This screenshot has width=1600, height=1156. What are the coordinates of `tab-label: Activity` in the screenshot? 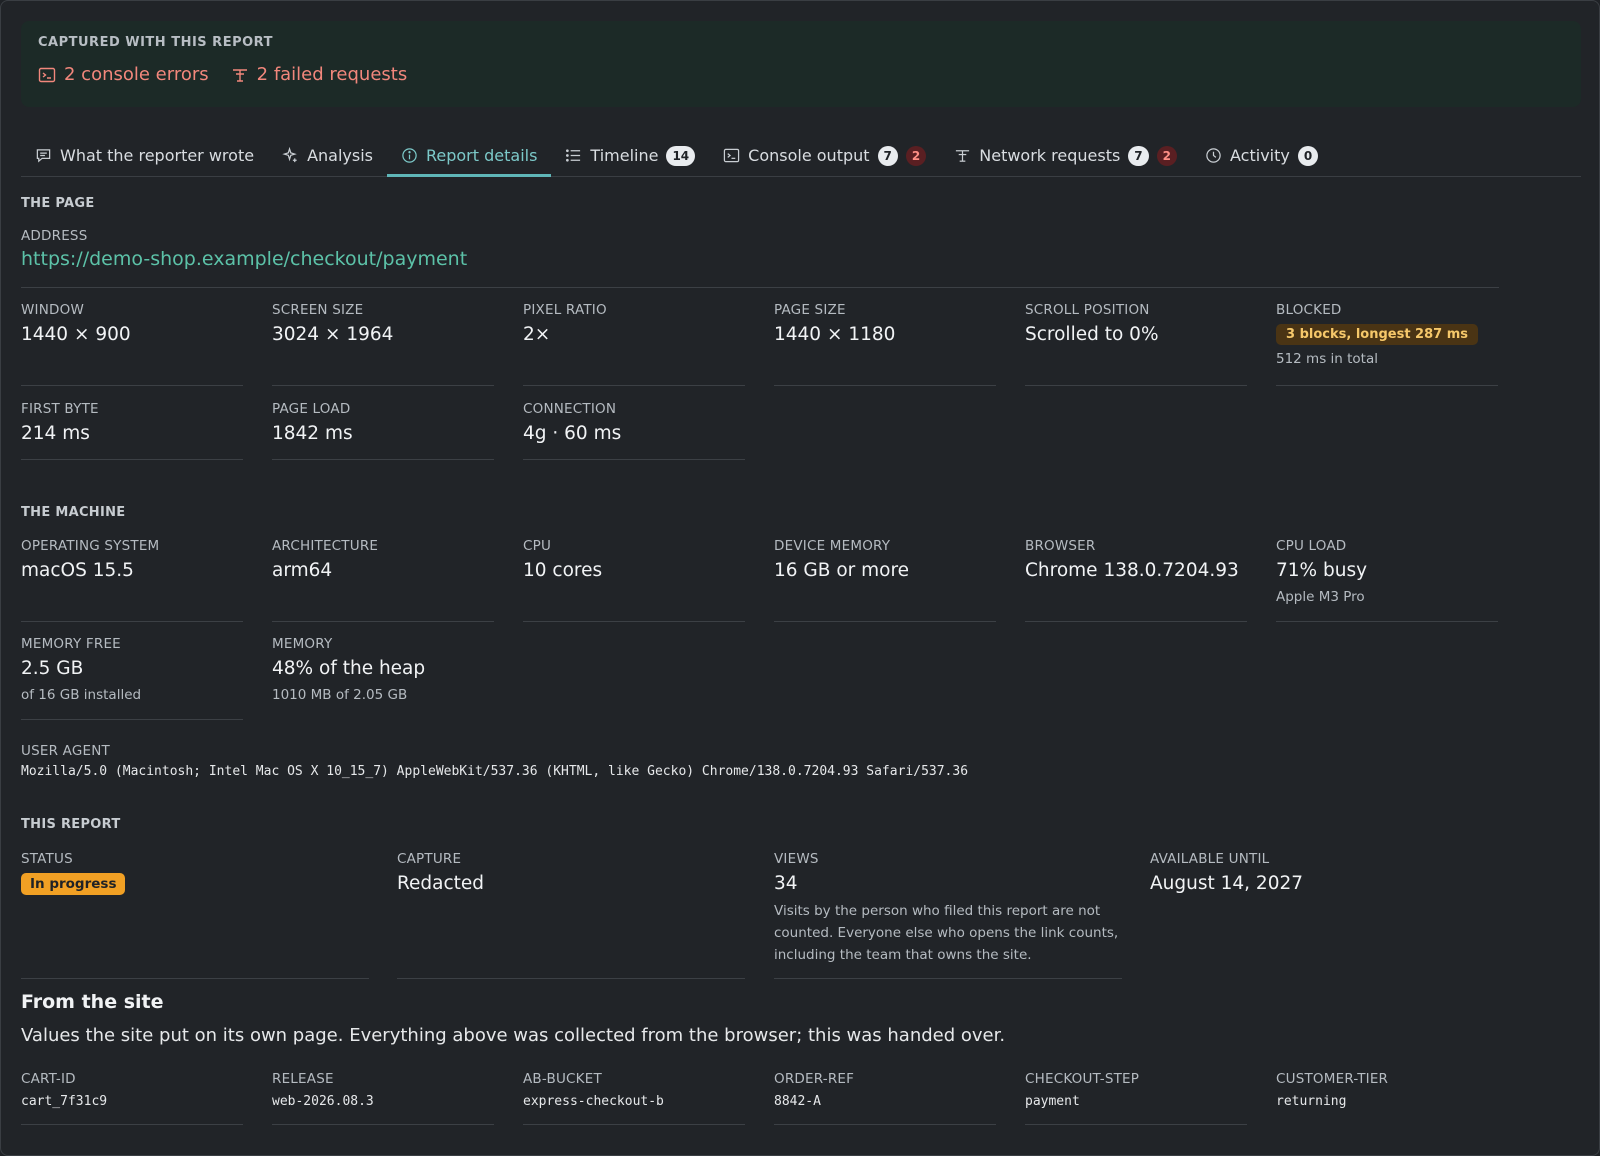 It's located at (1260, 155).